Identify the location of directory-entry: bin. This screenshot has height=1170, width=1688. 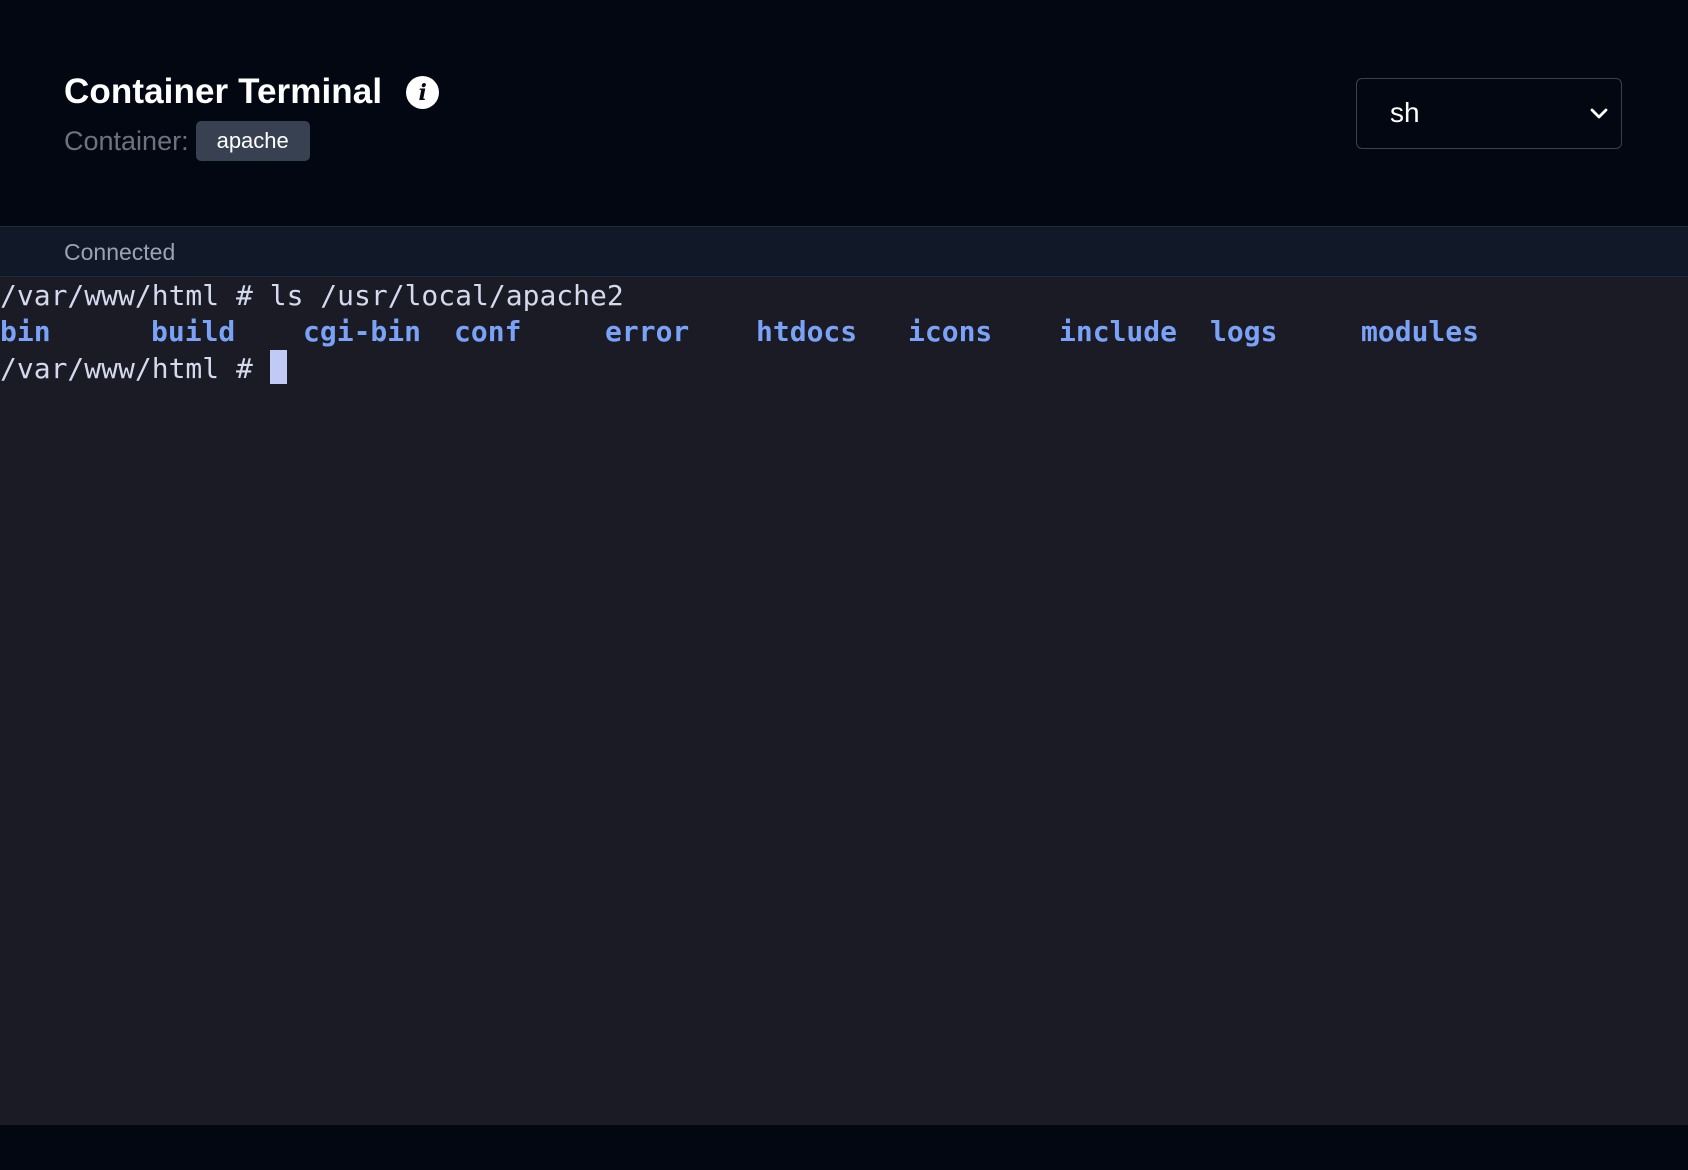
(25, 331).